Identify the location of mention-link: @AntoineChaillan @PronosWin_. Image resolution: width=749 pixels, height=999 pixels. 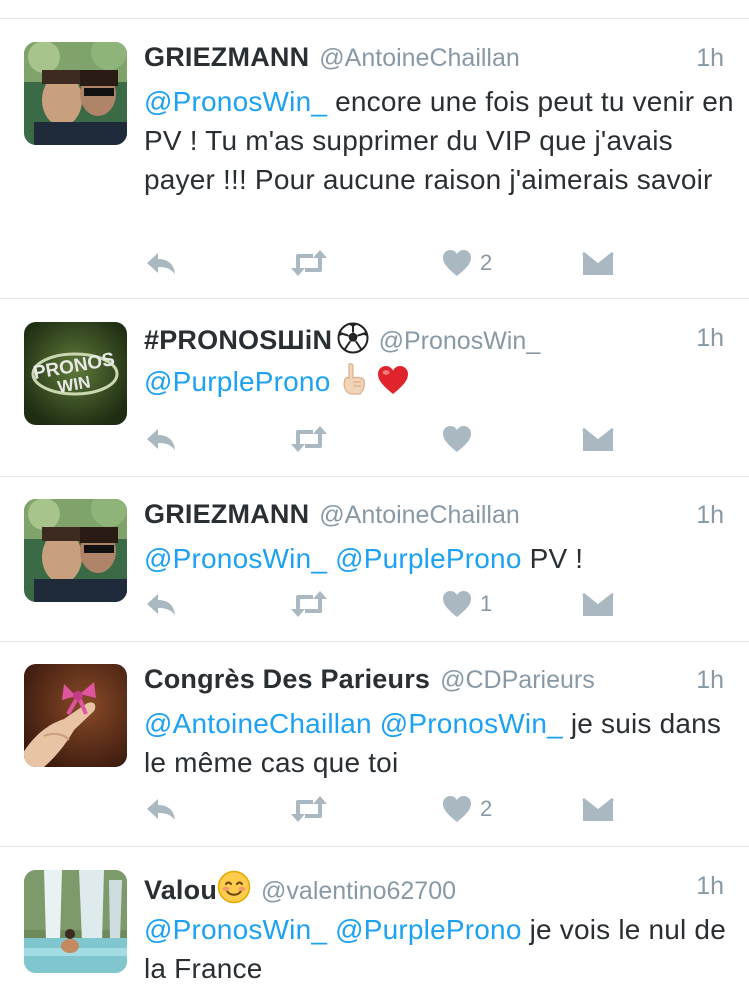
(353, 723).